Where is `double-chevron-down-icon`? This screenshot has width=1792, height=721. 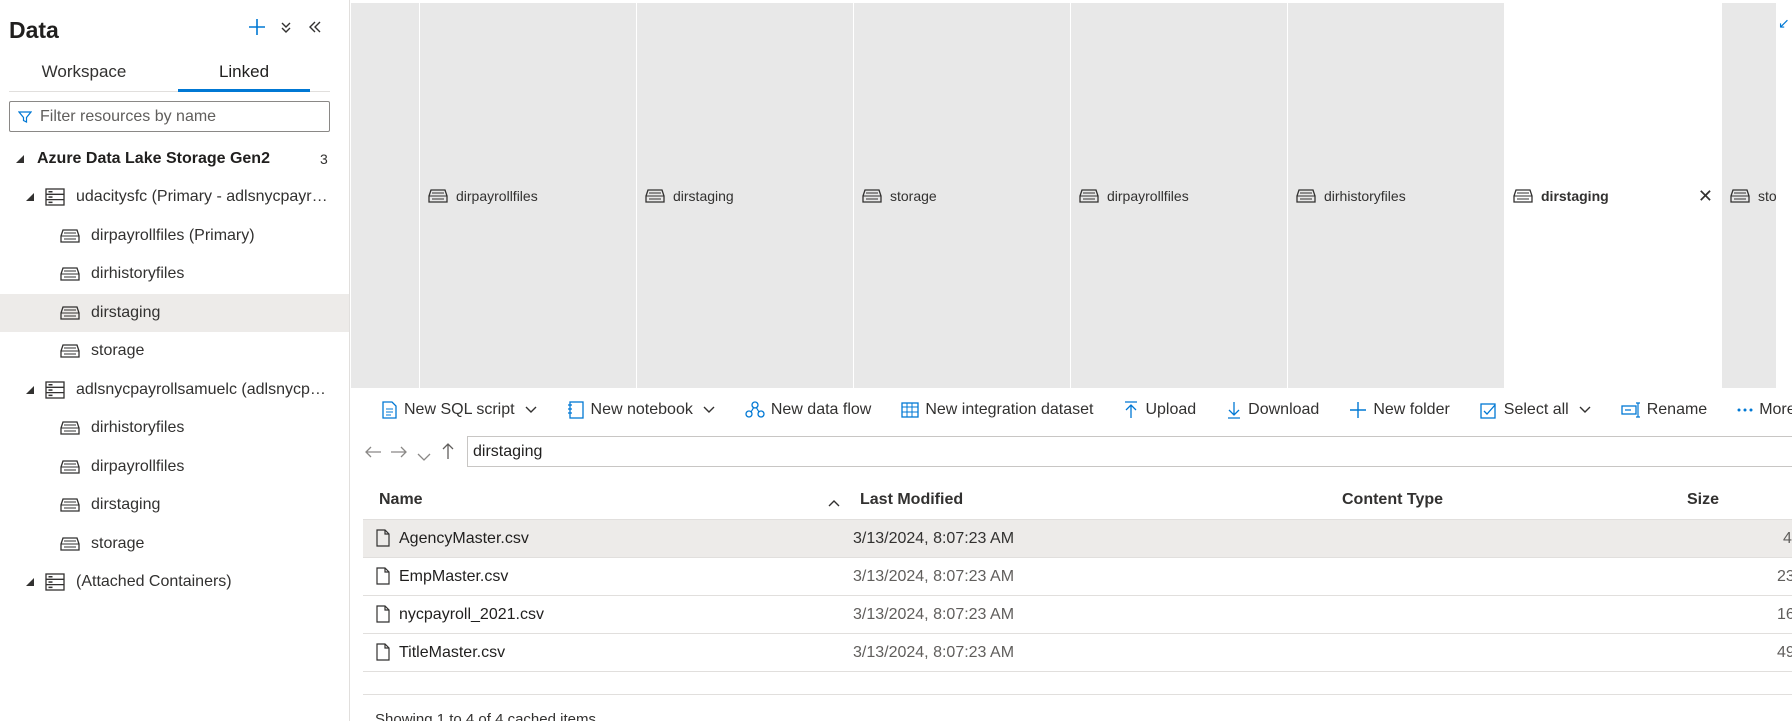
double-chevron-down-icon is located at coordinates (286, 27).